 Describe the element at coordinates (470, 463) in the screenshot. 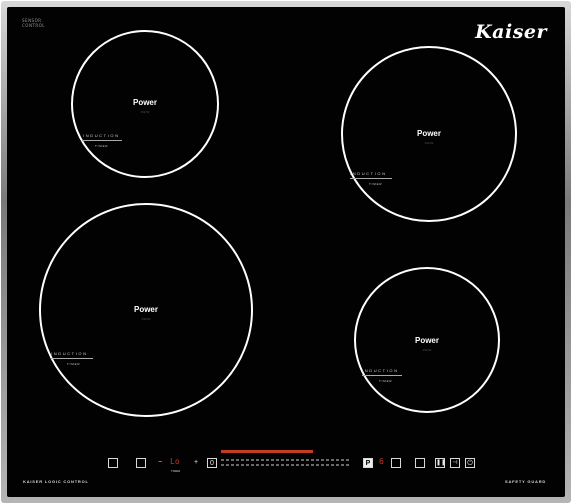

I see `power-icon: ⏻` at that location.